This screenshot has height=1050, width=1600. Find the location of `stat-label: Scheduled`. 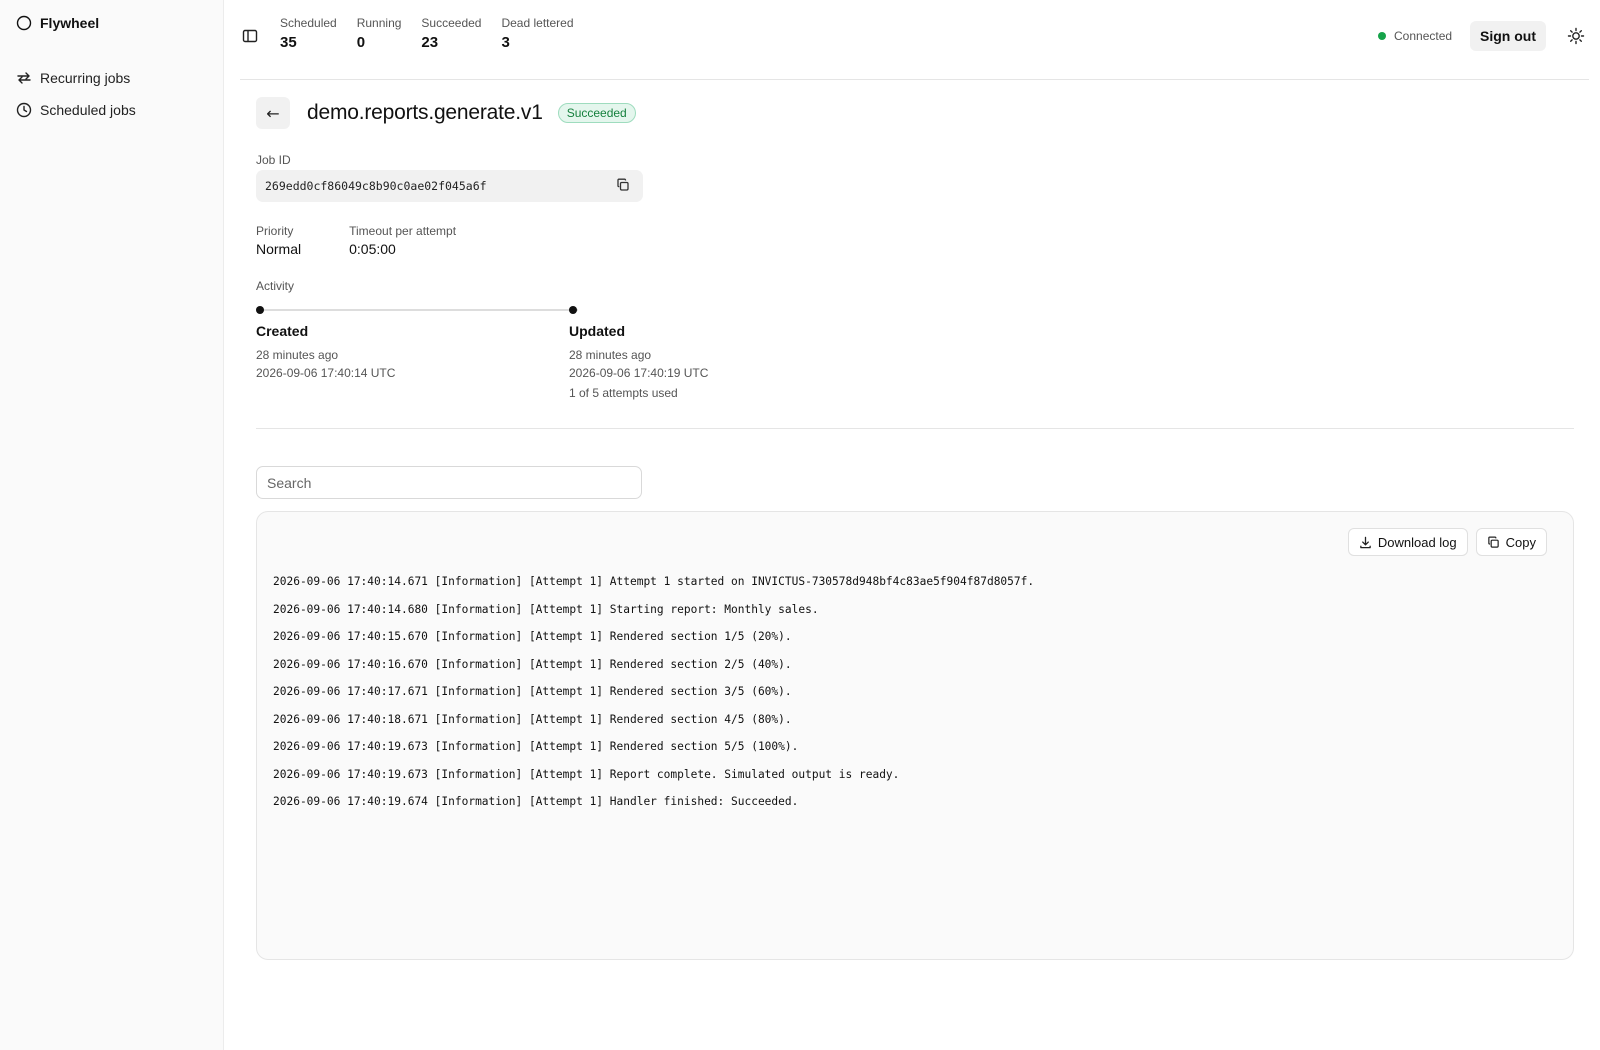

stat-label: Scheduled is located at coordinates (308, 23).